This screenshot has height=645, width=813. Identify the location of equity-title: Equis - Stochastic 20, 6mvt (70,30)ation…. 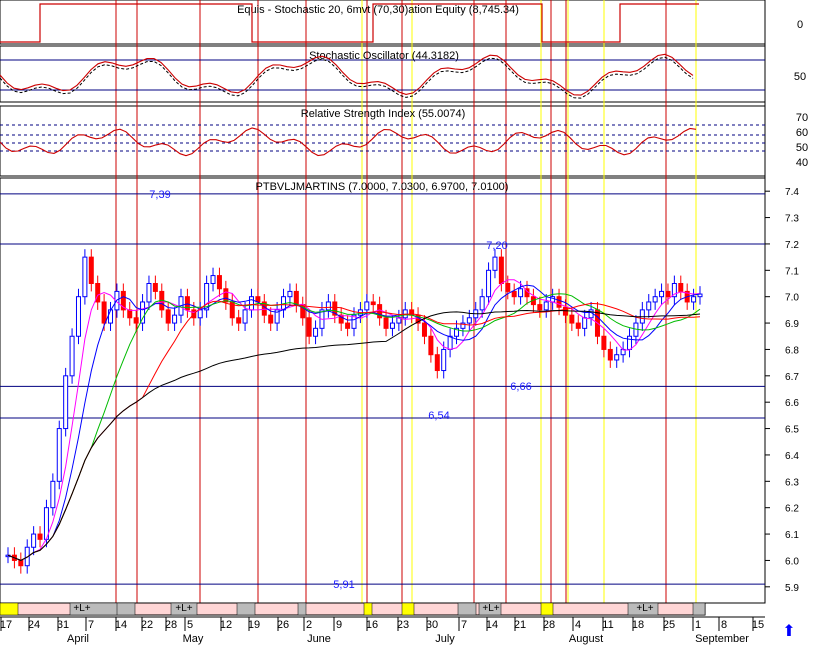
(378, 10).